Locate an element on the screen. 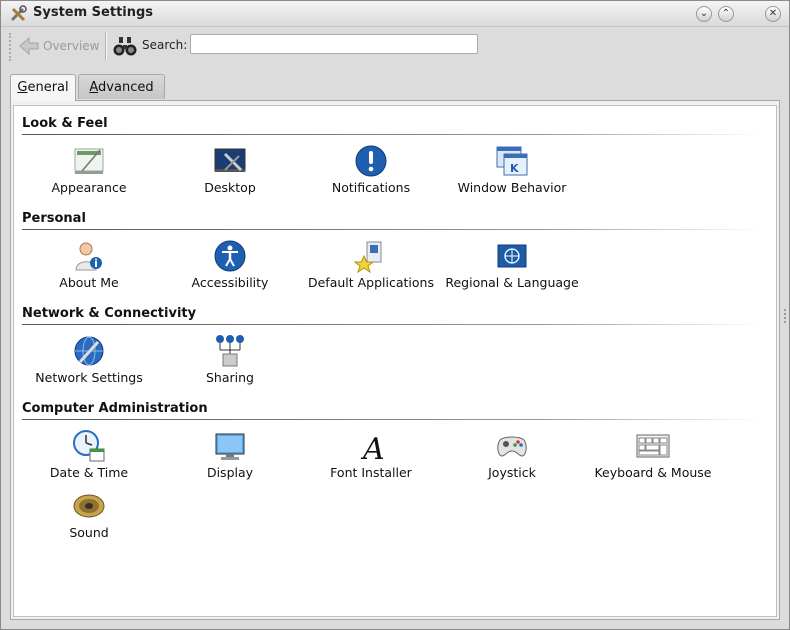 The image size is (790, 630). item-notifications: Notifications is located at coordinates (371, 171).